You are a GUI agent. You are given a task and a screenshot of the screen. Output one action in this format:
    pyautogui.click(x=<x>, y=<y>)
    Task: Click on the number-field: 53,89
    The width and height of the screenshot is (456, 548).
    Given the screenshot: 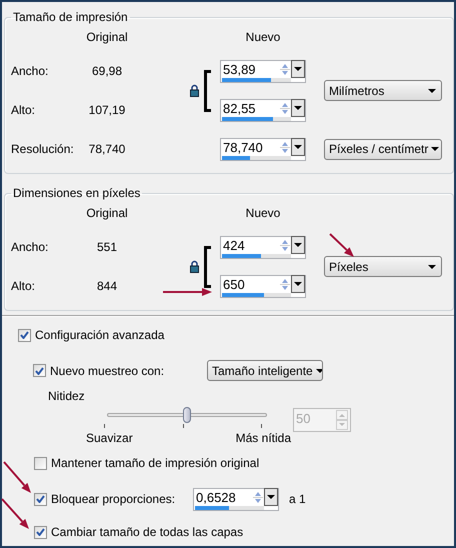 What is the action you would take?
    pyautogui.click(x=263, y=71)
    